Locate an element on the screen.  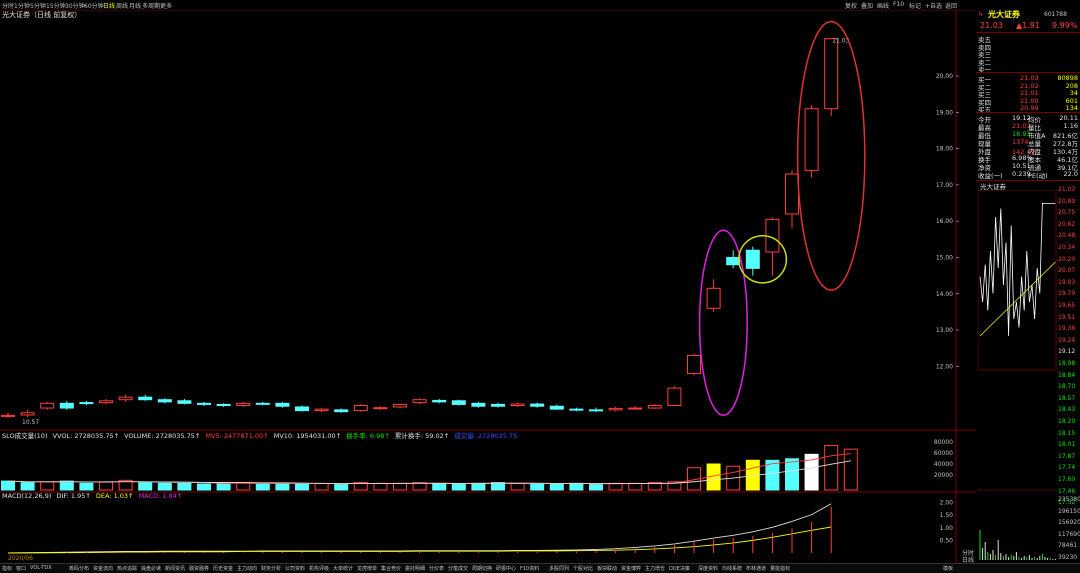
bottom-tab-27: 主力增仓 is located at coordinates (655, 568).